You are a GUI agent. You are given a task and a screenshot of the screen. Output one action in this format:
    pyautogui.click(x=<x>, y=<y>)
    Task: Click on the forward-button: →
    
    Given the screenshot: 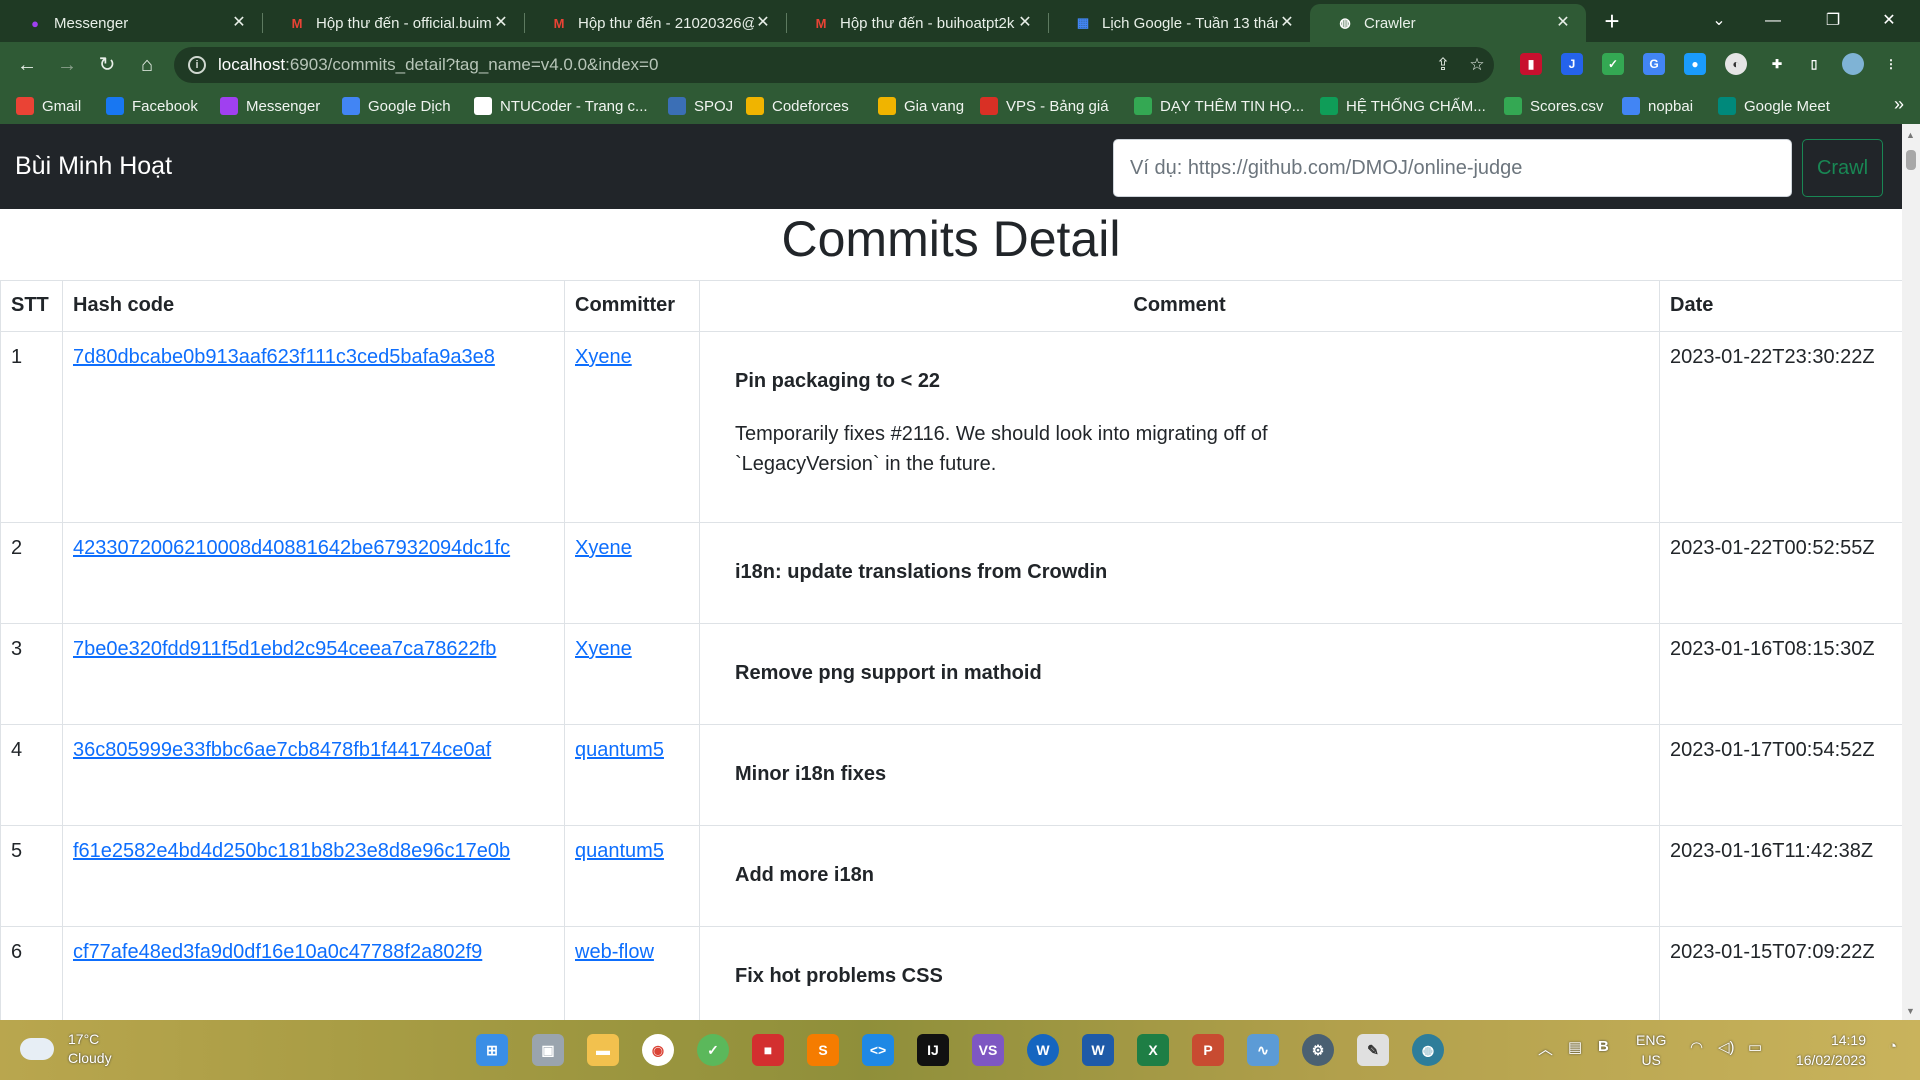 What is the action you would take?
    pyautogui.click(x=67, y=65)
    